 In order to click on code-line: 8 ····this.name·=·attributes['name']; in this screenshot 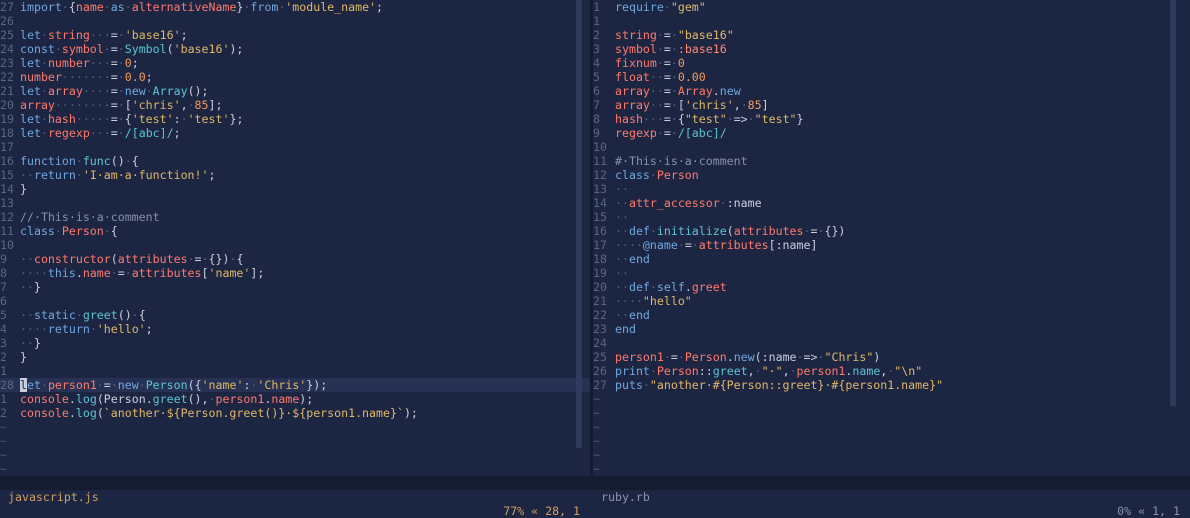, I will do `click(295, 273)`.